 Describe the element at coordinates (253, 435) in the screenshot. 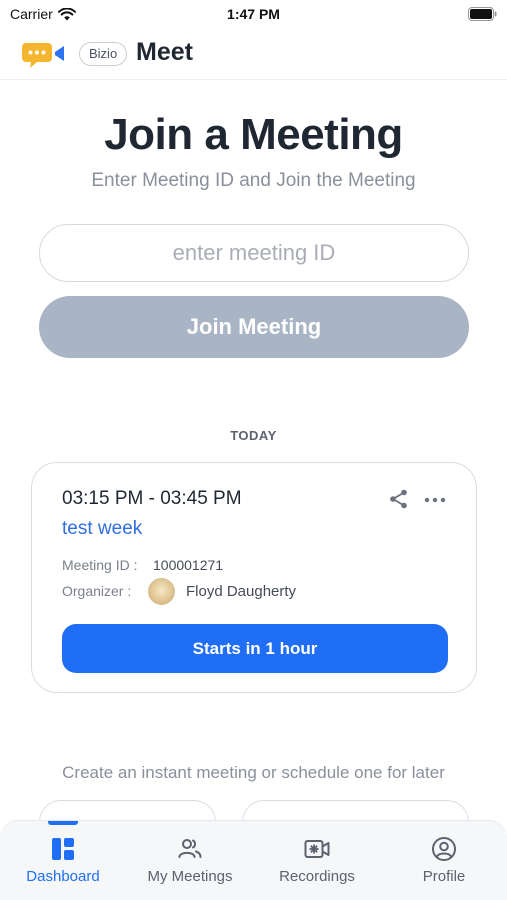

I see `section-heading-today: TODAY` at that location.